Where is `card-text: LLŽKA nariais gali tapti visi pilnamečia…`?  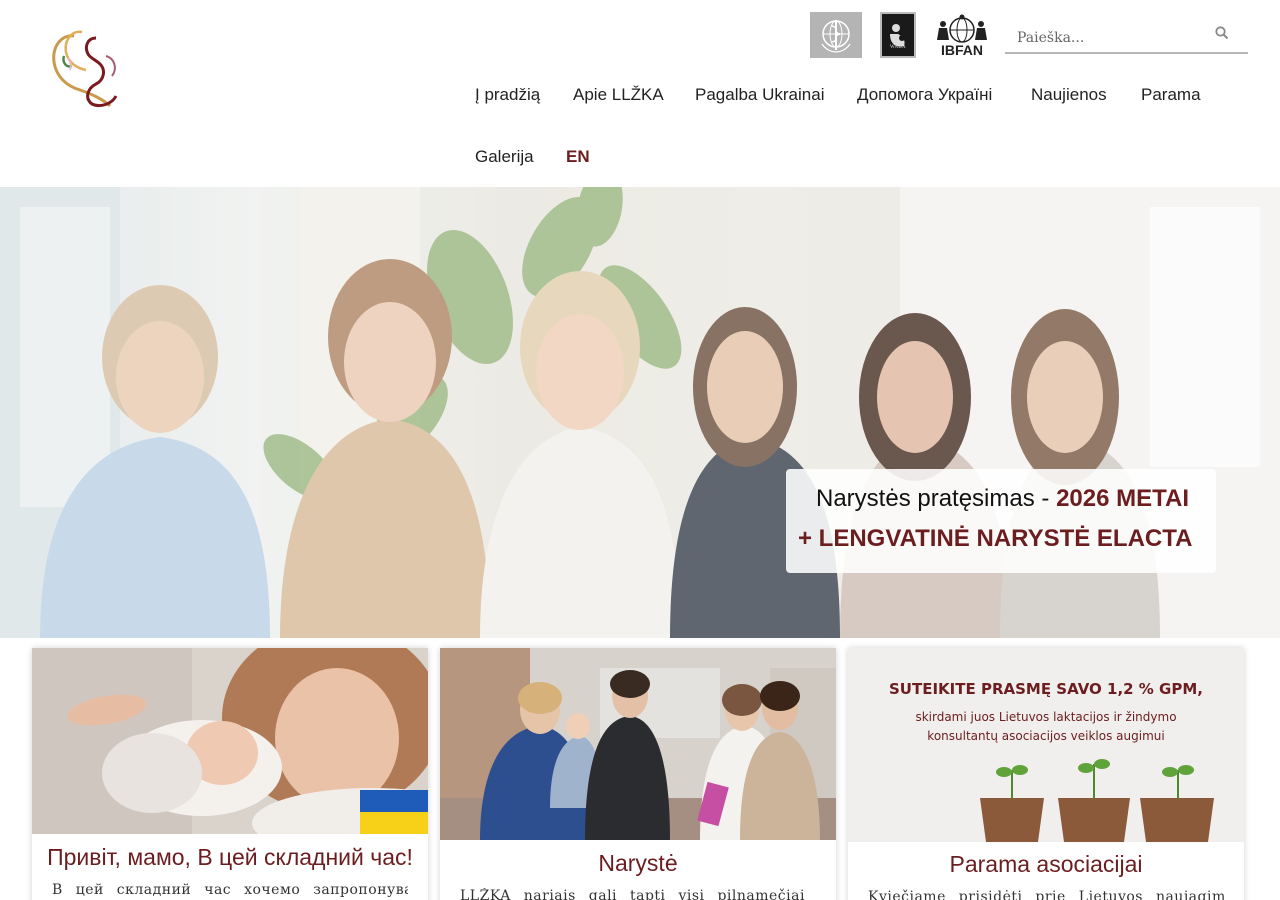
card-text: LLŽKA nariais gali tapti visi pilnamečia… is located at coordinates (638, 894).